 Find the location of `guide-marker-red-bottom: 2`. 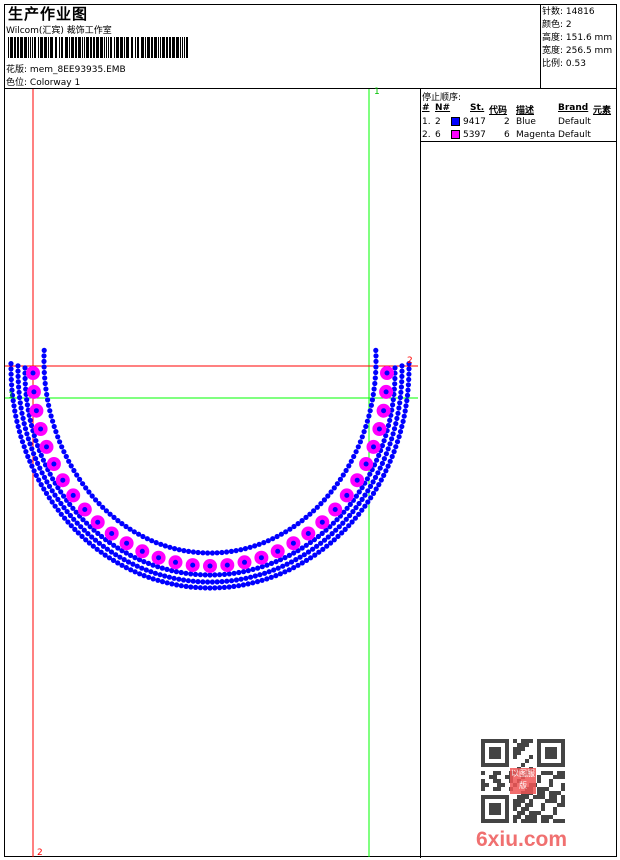

guide-marker-red-bottom: 2 is located at coordinates (40, 853).